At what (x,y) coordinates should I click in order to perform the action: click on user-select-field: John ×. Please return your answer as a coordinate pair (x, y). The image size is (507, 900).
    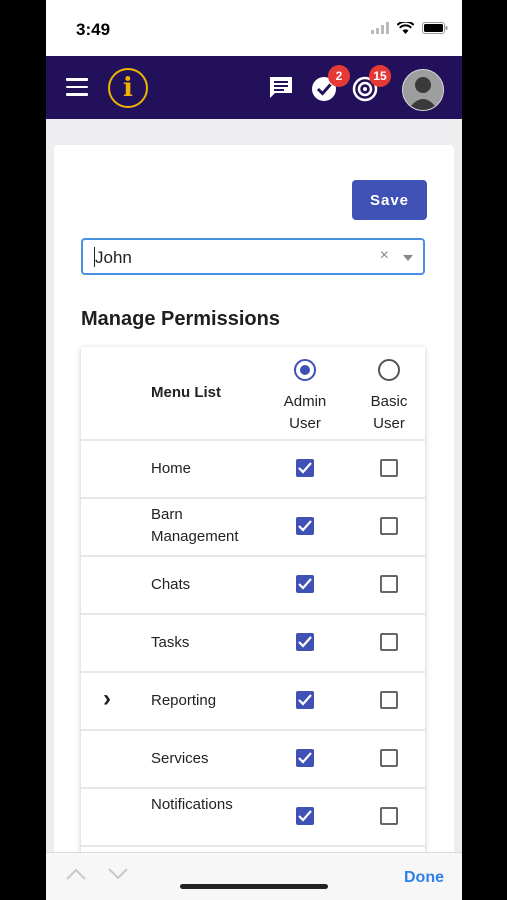
    Looking at the image, I should click on (253, 256).